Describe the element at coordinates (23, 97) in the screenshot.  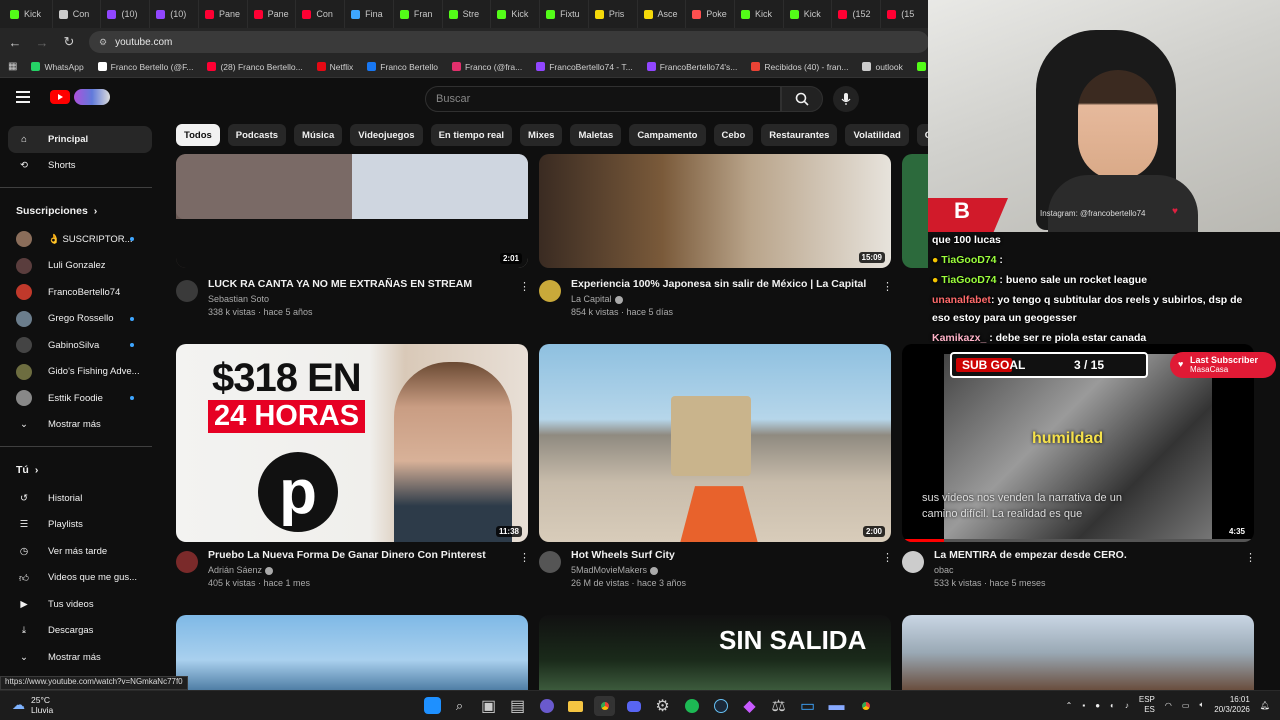
I see `menu-icon` at that location.